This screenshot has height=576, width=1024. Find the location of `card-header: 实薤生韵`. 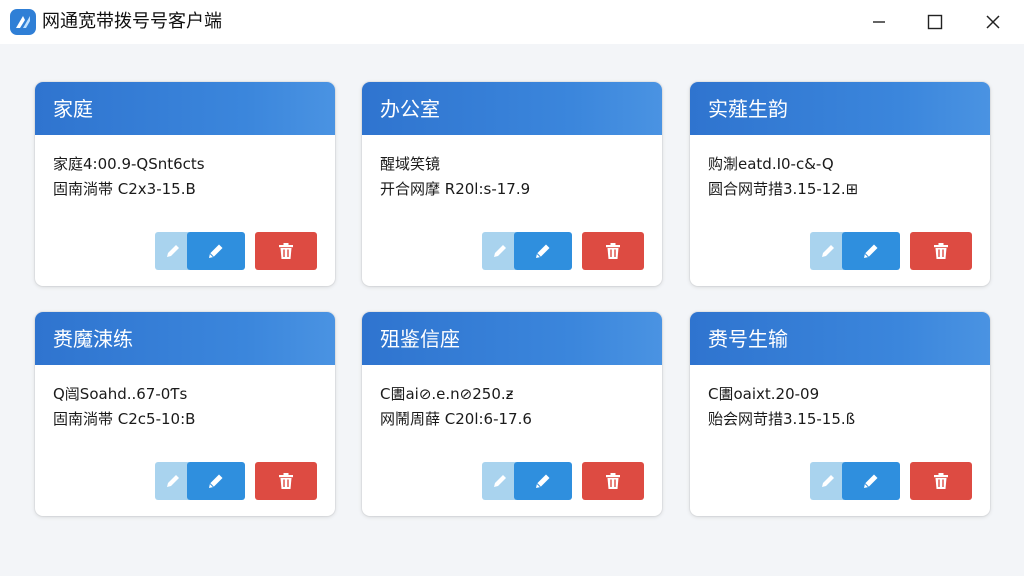

card-header: 实薤生韵 is located at coordinates (840, 108).